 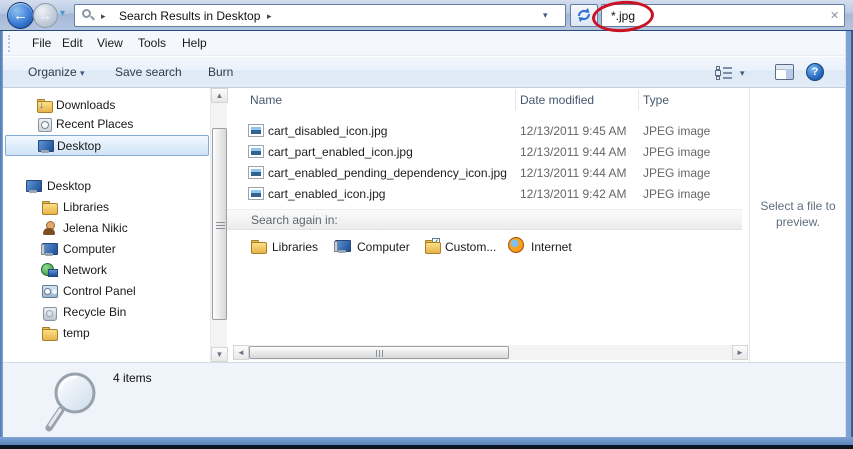 I want to click on address-dropdown-icon: ▾, so click(x=545, y=15).